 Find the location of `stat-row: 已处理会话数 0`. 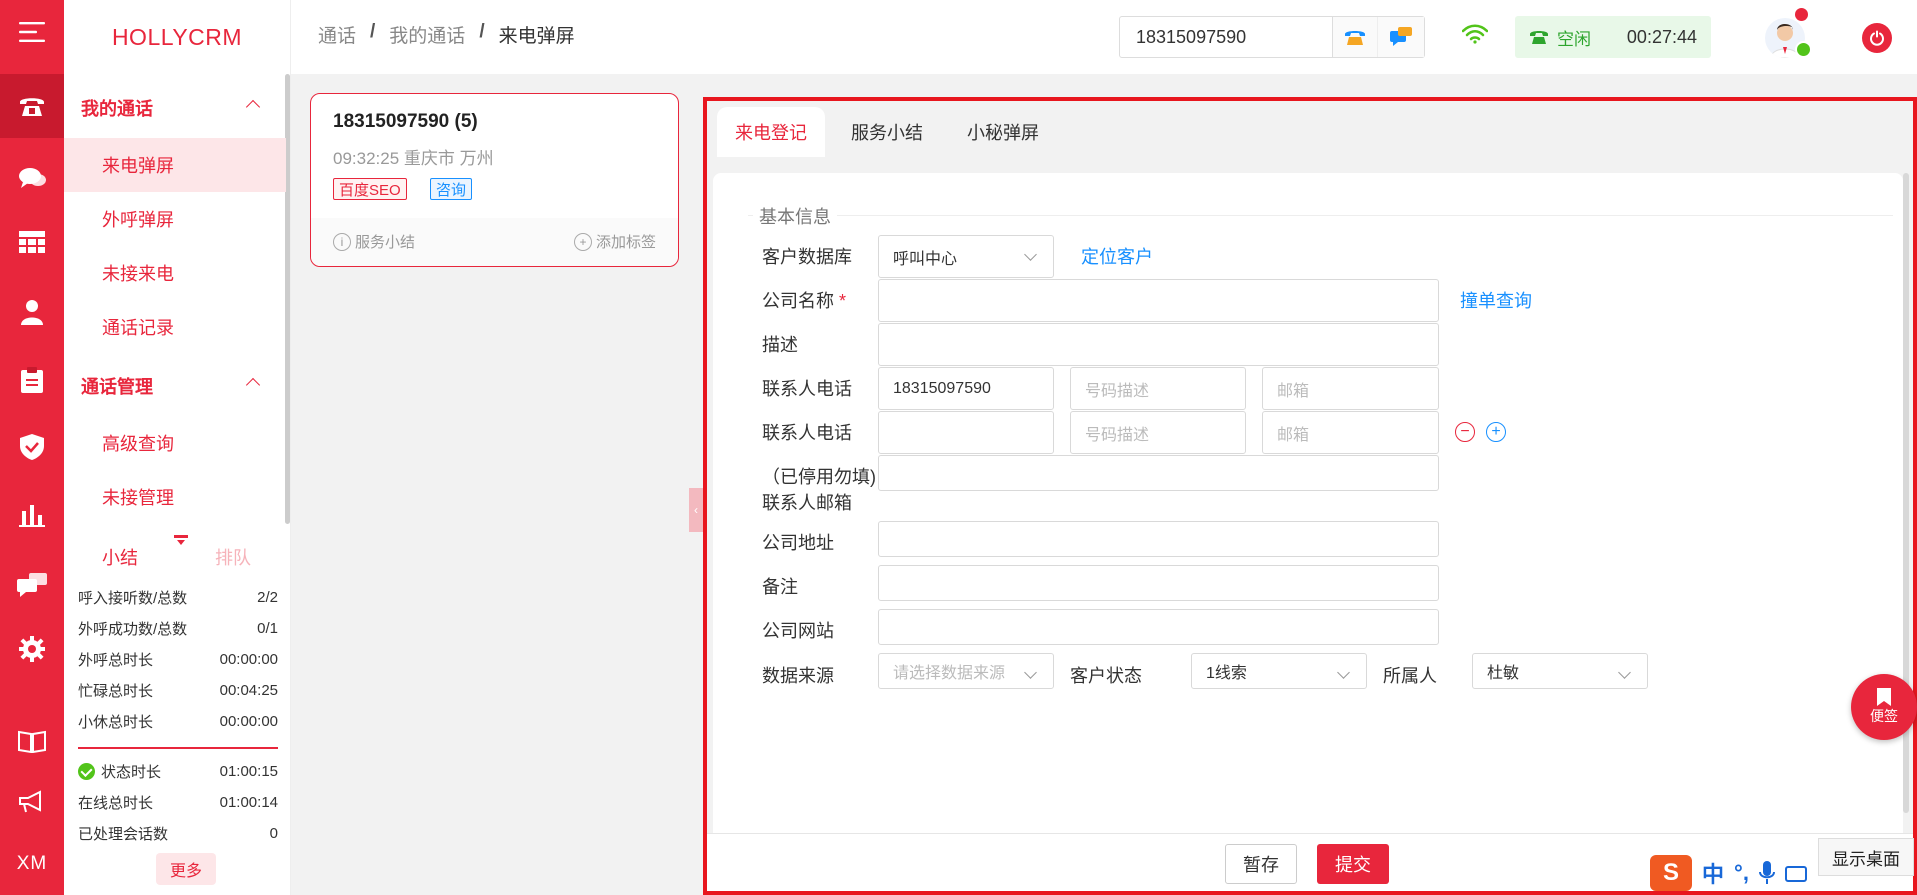

stat-row: 已处理会话数 0 is located at coordinates (178, 834).